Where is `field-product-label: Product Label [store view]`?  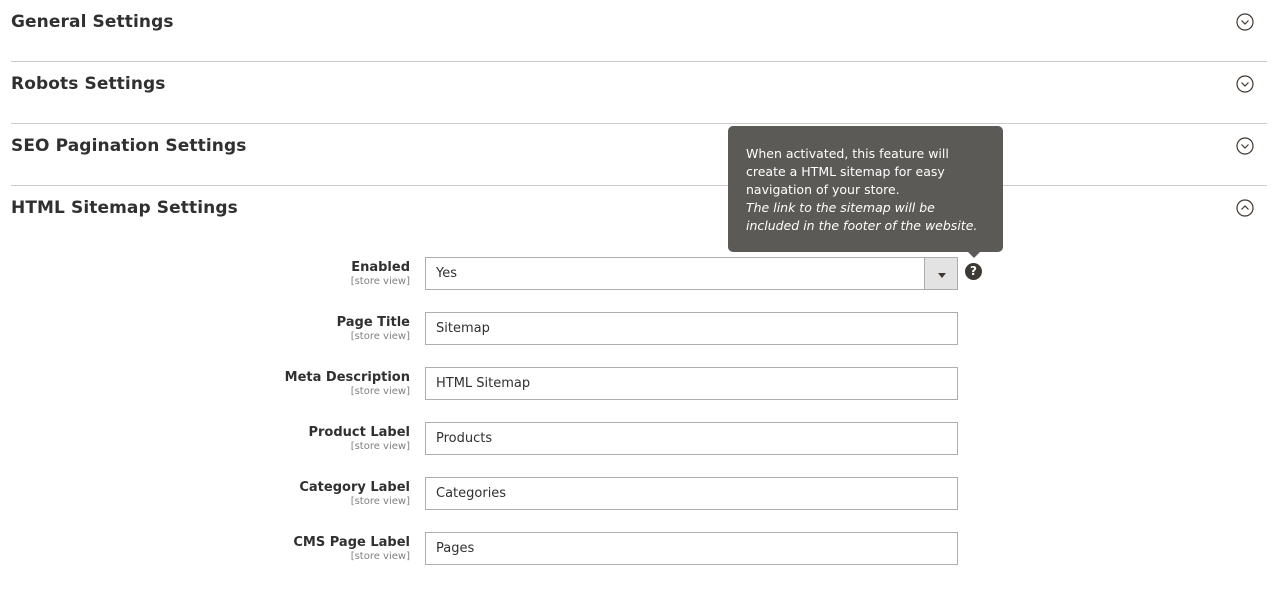
field-product-label: Product Label [store view] is located at coordinates (641, 439).